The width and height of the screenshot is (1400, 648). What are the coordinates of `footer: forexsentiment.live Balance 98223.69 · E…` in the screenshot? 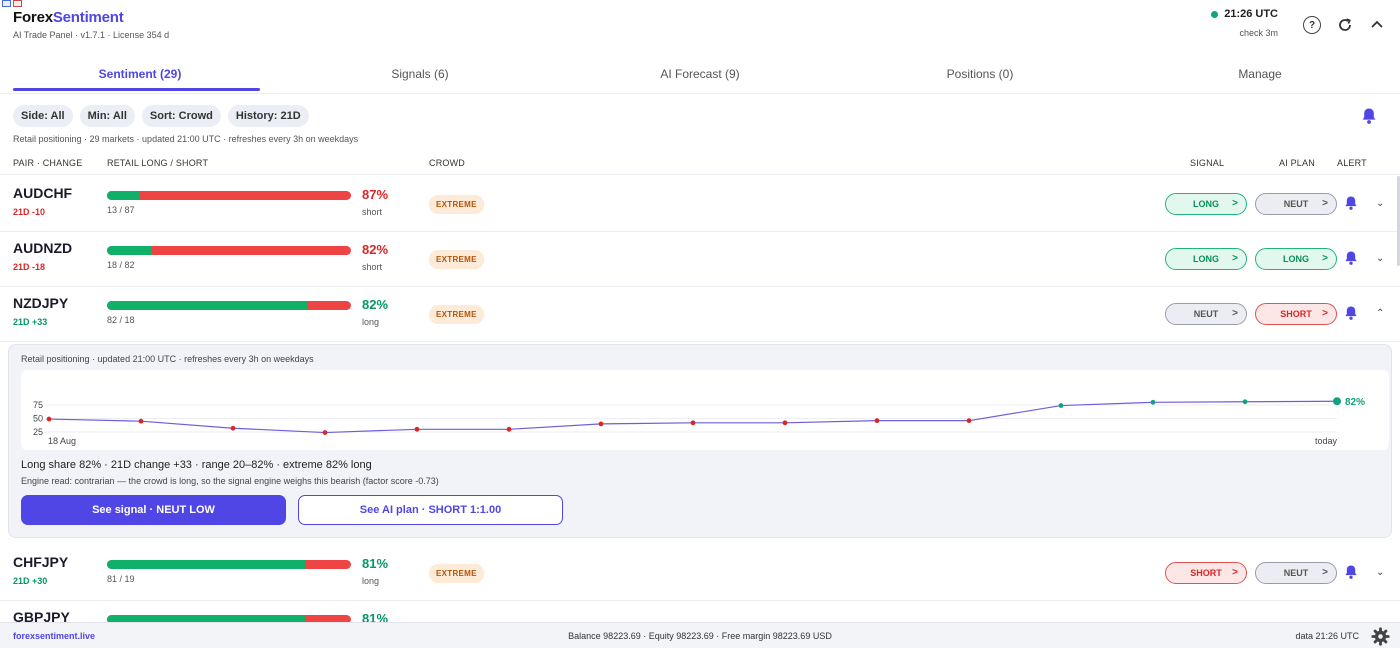 It's located at (700, 635).